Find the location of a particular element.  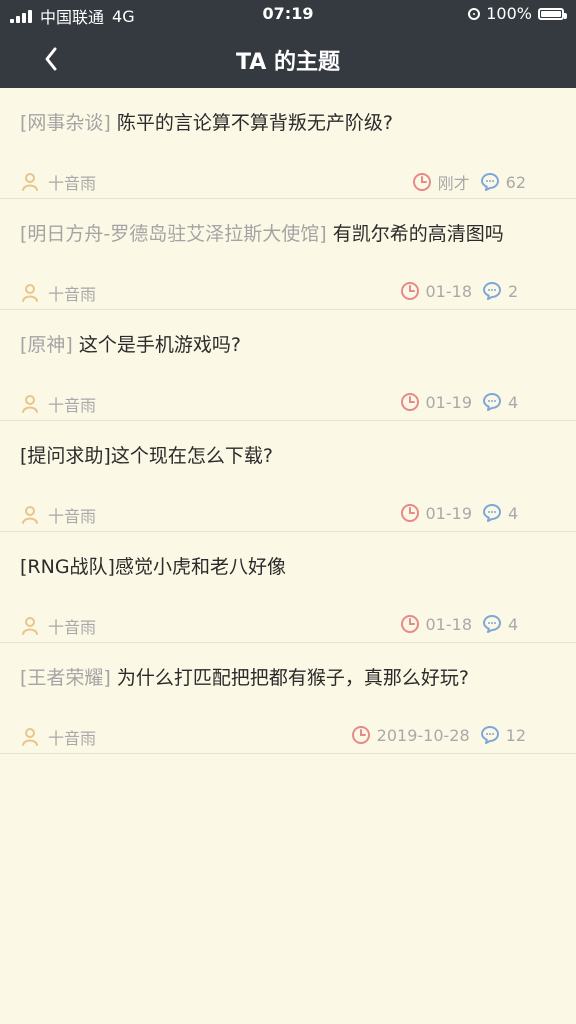

post-time: 刚才 is located at coordinates (441, 182).